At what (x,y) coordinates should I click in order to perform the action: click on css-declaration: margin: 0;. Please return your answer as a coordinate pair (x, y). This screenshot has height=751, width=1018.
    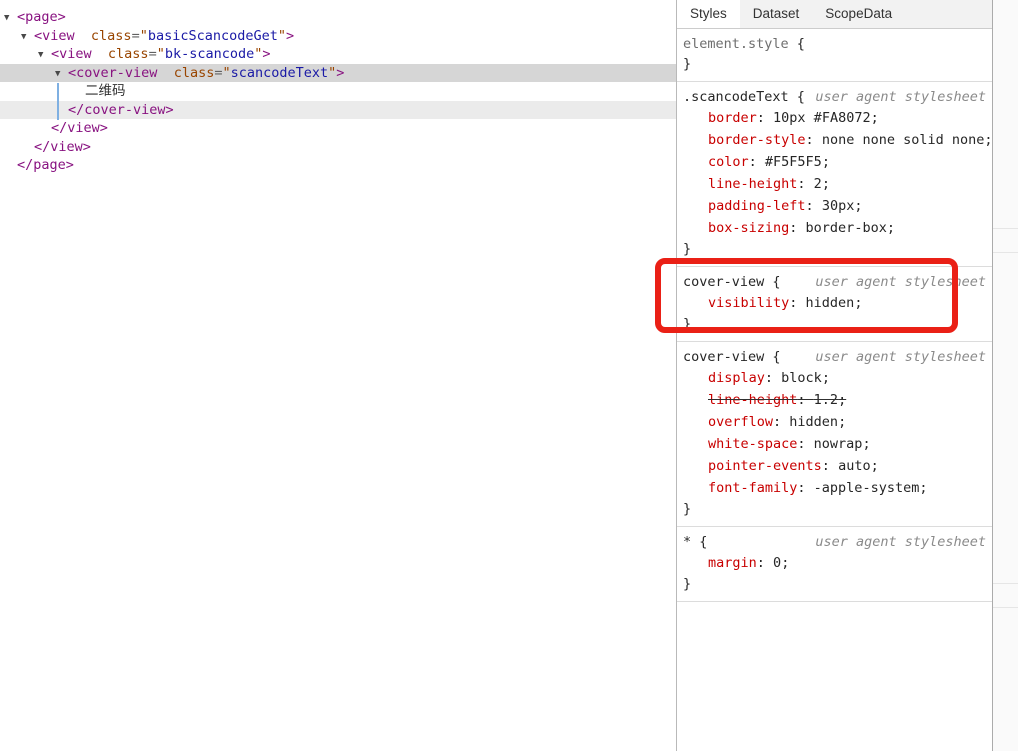
    Looking at the image, I should click on (834, 563).